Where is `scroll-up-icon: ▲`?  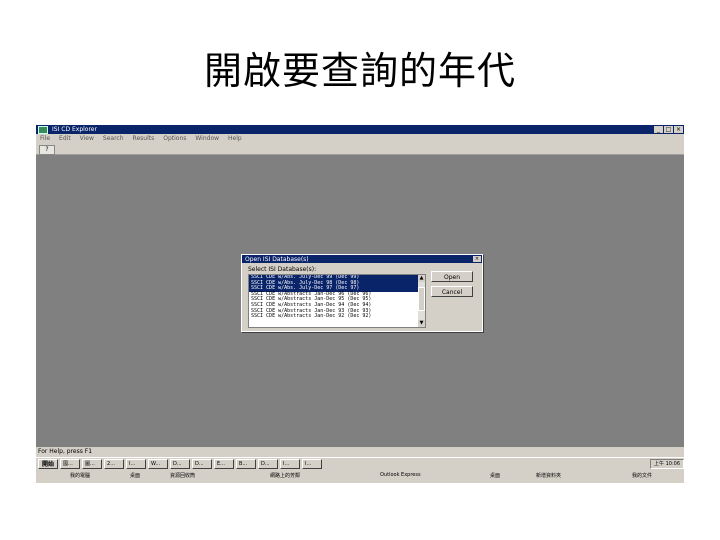
scroll-up-icon: ▲ is located at coordinates (421, 278).